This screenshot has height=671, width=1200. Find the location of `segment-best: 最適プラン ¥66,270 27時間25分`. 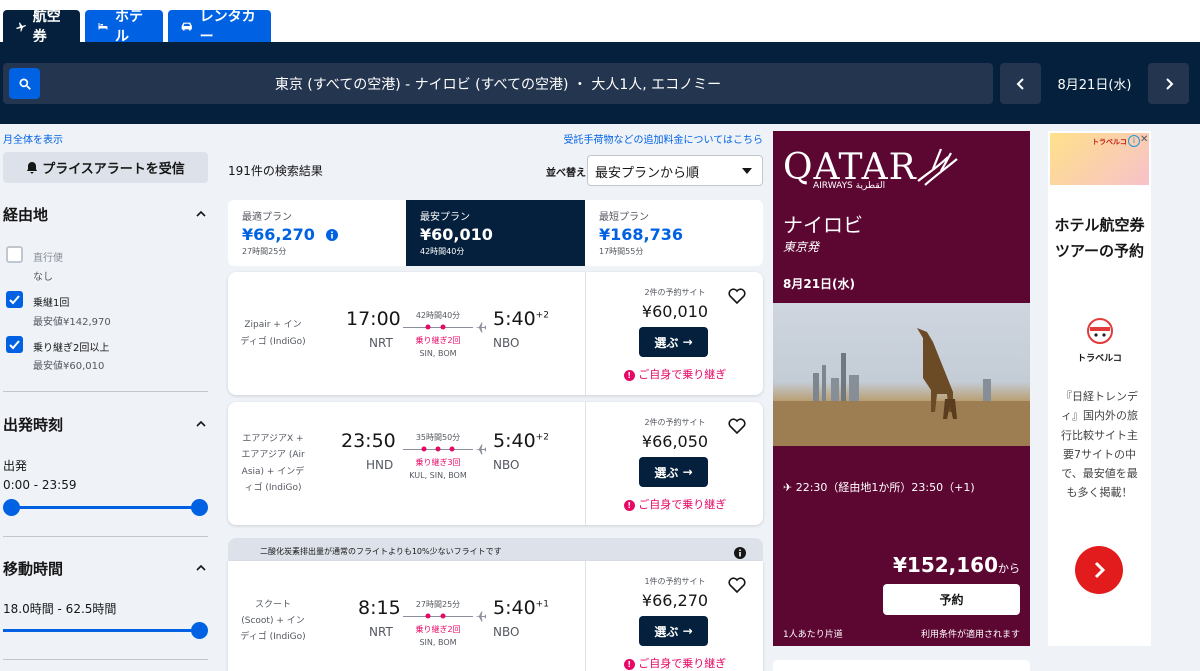

segment-best: 最適プラン ¥66,270 27時間25分 is located at coordinates (317, 233).